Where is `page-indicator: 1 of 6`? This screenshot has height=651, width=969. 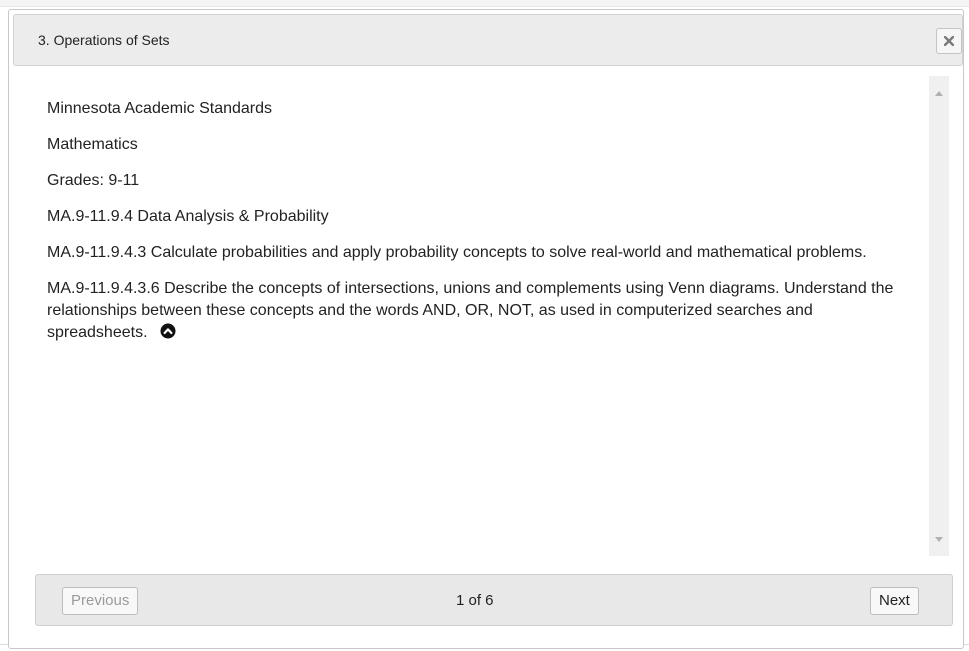
page-indicator: 1 of 6 is located at coordinates (475, 600).